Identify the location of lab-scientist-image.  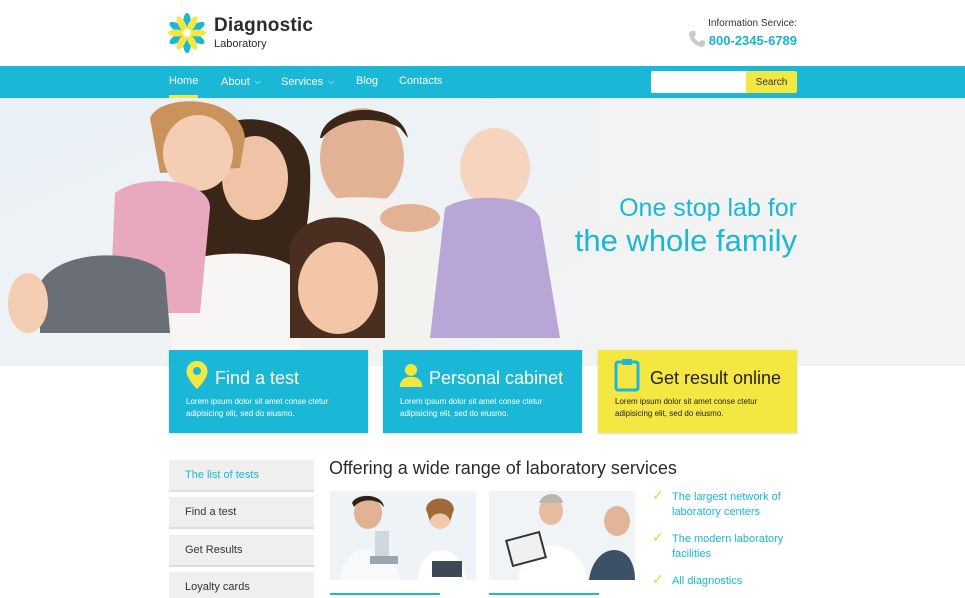
(403, 535).